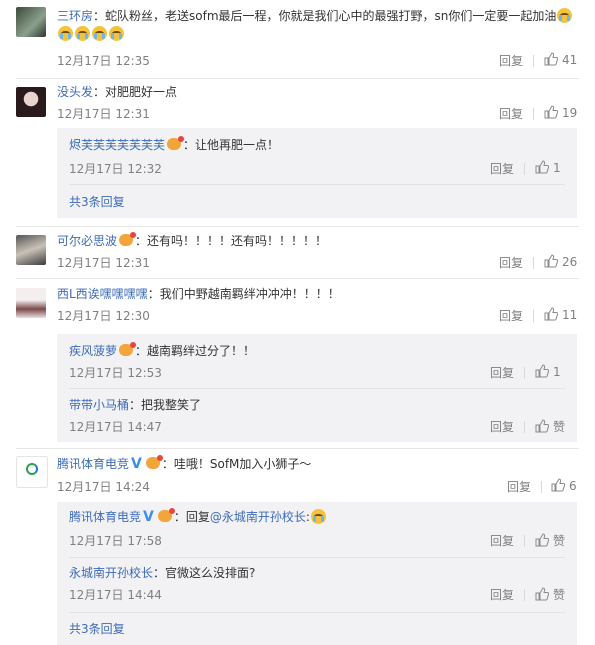 The image size is (595, 645). I want to click on like-button: 41, so click(560, 59).